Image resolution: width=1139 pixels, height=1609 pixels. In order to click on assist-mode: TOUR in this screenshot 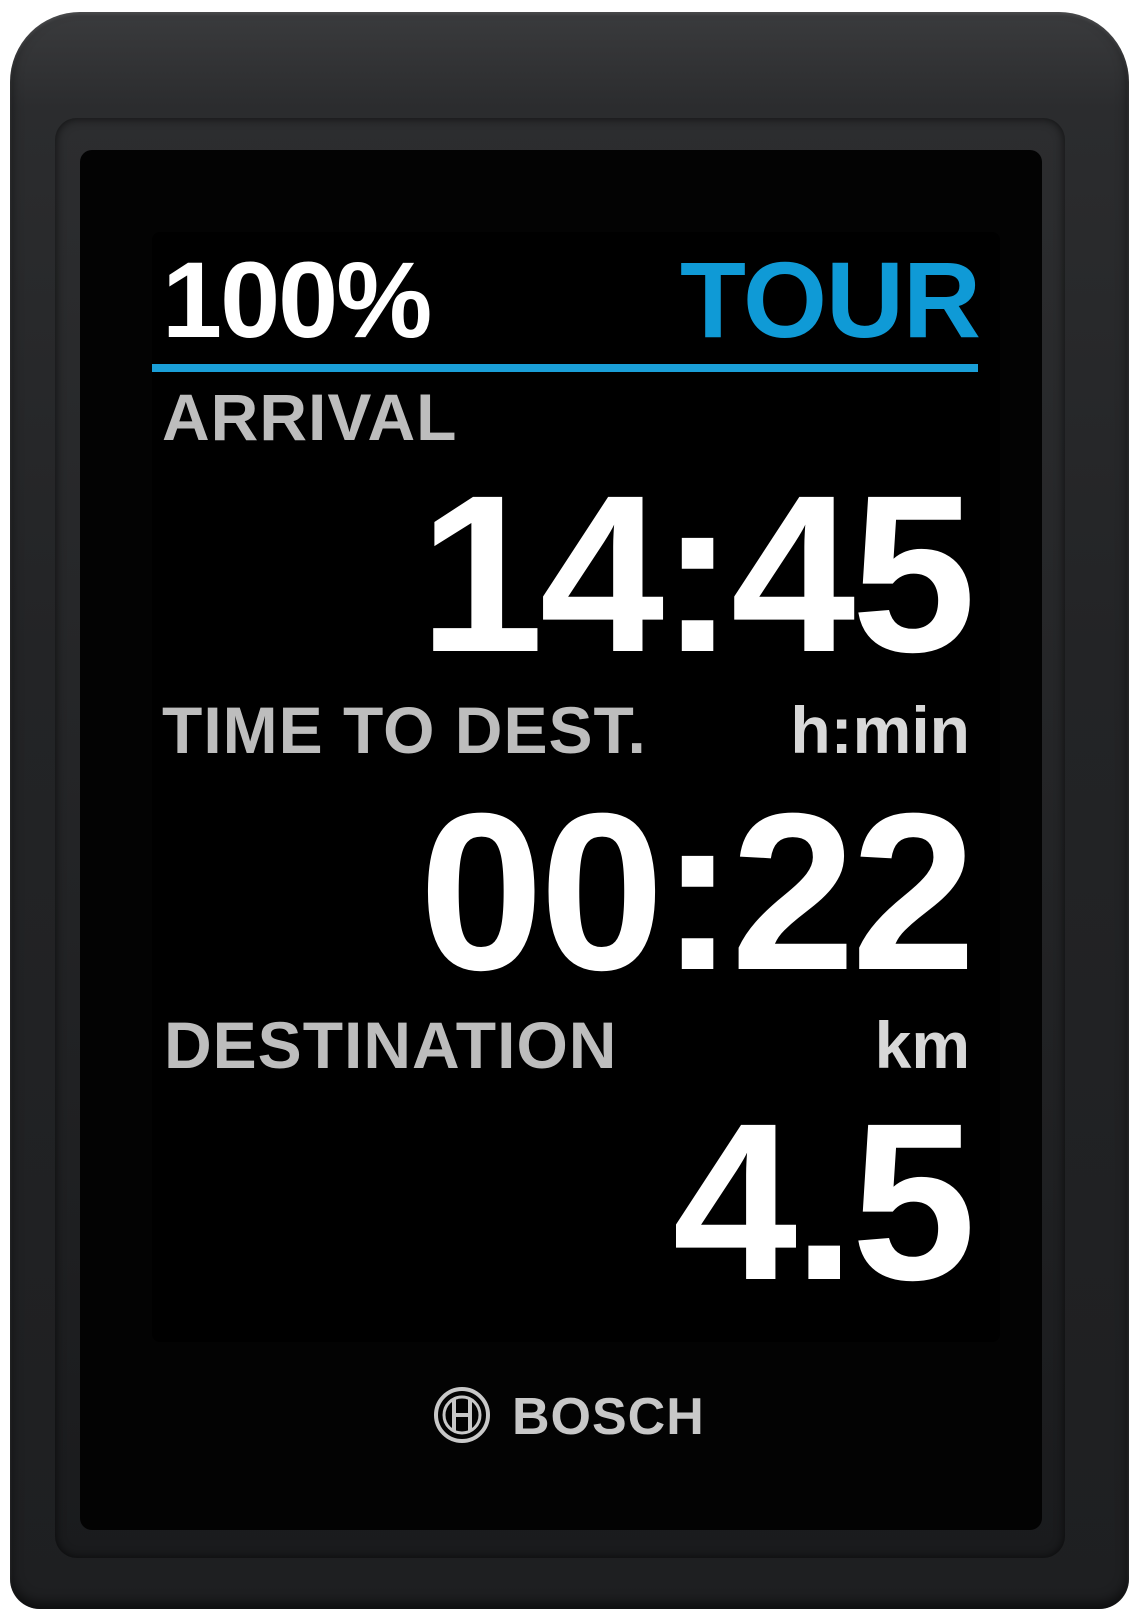, I will do `click(830, 299)`.